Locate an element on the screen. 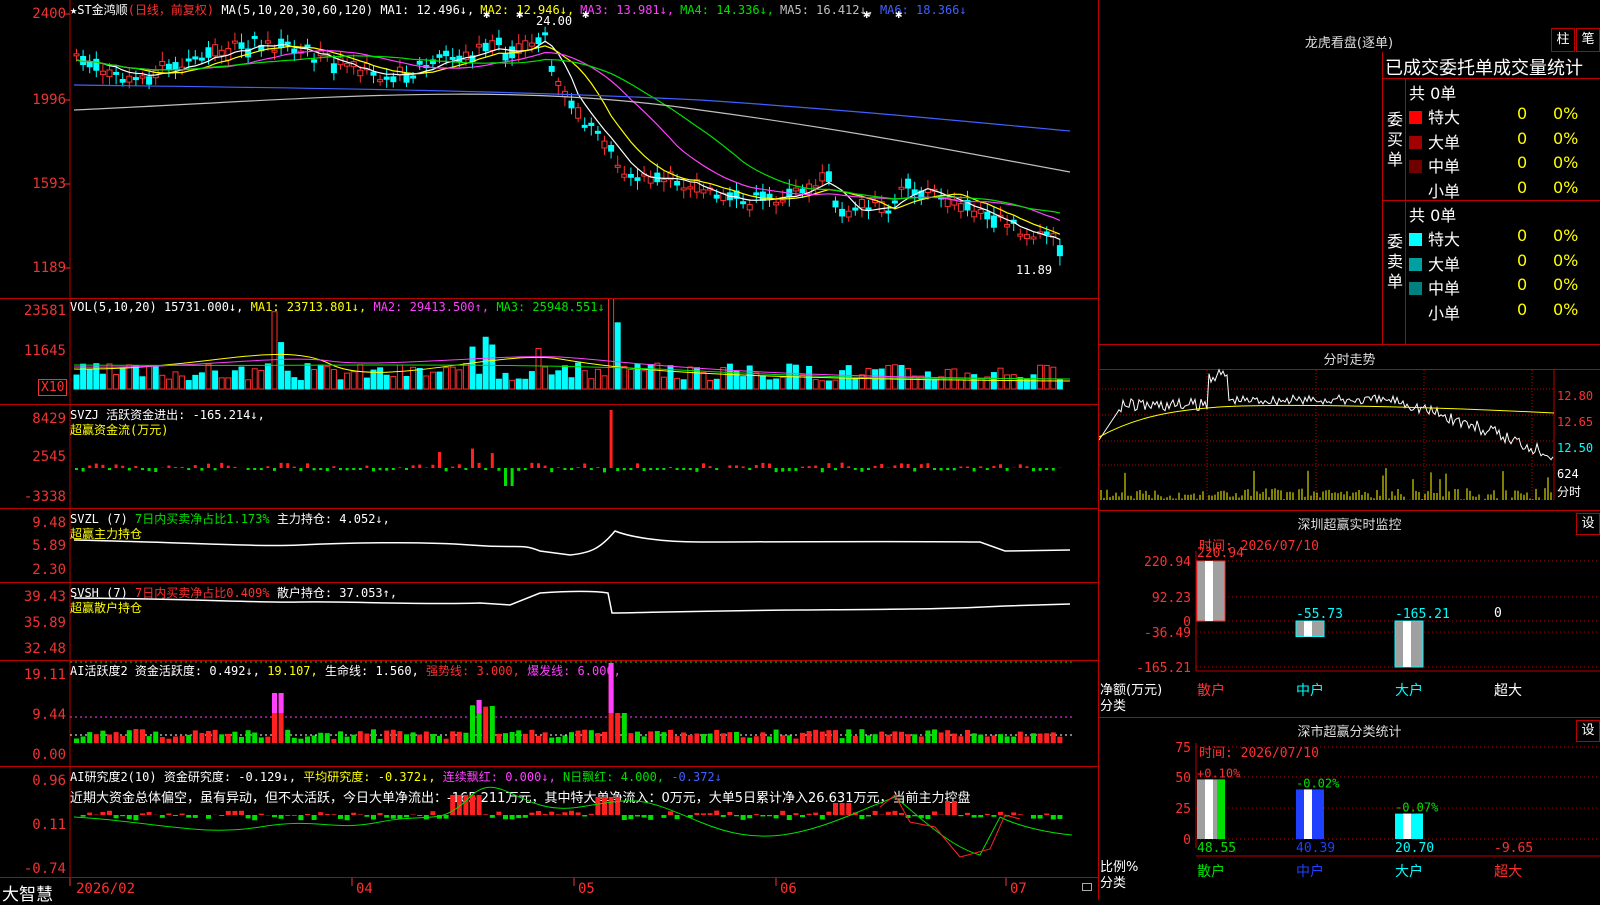 The width and height of the screenshot is (1600, 905). category-label: 超大 is located at coordinates (1508, 872).